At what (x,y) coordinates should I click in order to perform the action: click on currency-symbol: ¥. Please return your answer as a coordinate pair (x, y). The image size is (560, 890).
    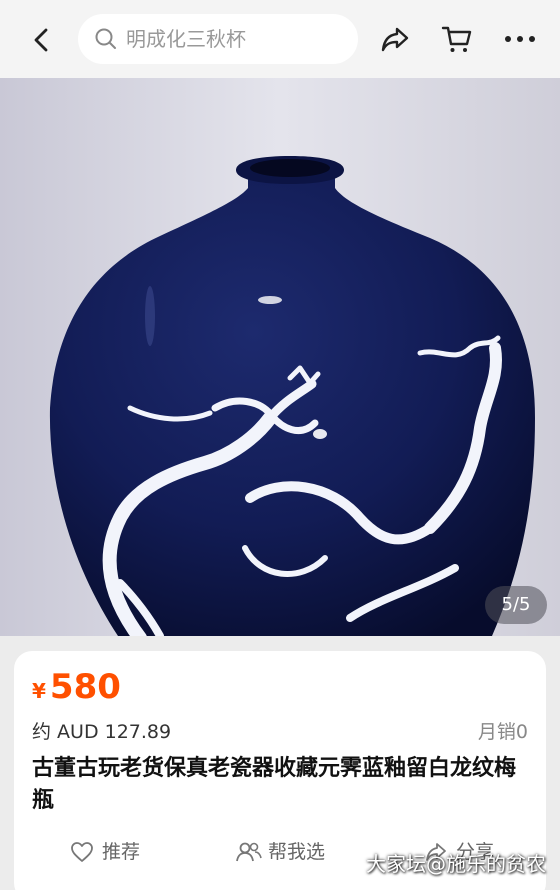
    Looking at the image, I should click on (39, 691).